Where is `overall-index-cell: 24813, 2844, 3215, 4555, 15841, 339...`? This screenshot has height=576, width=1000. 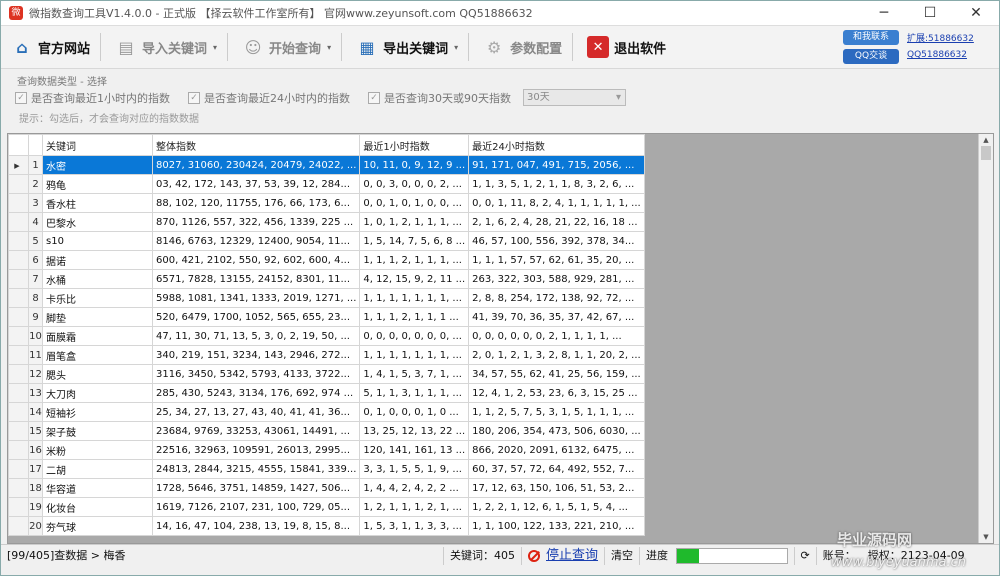 overall-index-cell: 24813, 2844, 3215, 4555, 15841, 339... is located at coordinates (256, 469).